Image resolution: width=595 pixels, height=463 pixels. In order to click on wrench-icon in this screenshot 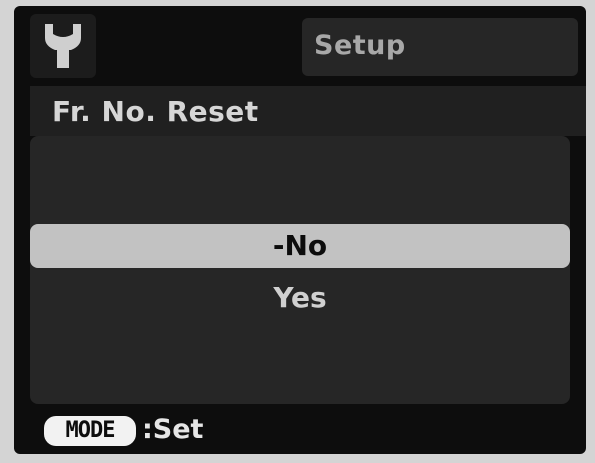, I will do `click(63, 46)`.